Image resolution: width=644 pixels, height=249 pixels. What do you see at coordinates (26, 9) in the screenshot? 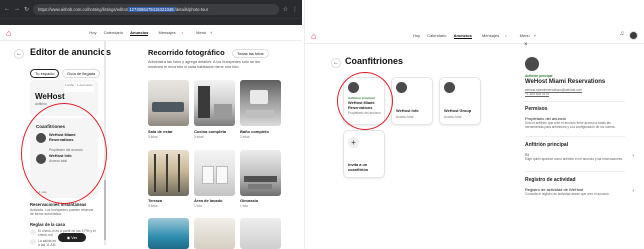
I see `reload-icon: ↻` at bounding box center [26, 9].